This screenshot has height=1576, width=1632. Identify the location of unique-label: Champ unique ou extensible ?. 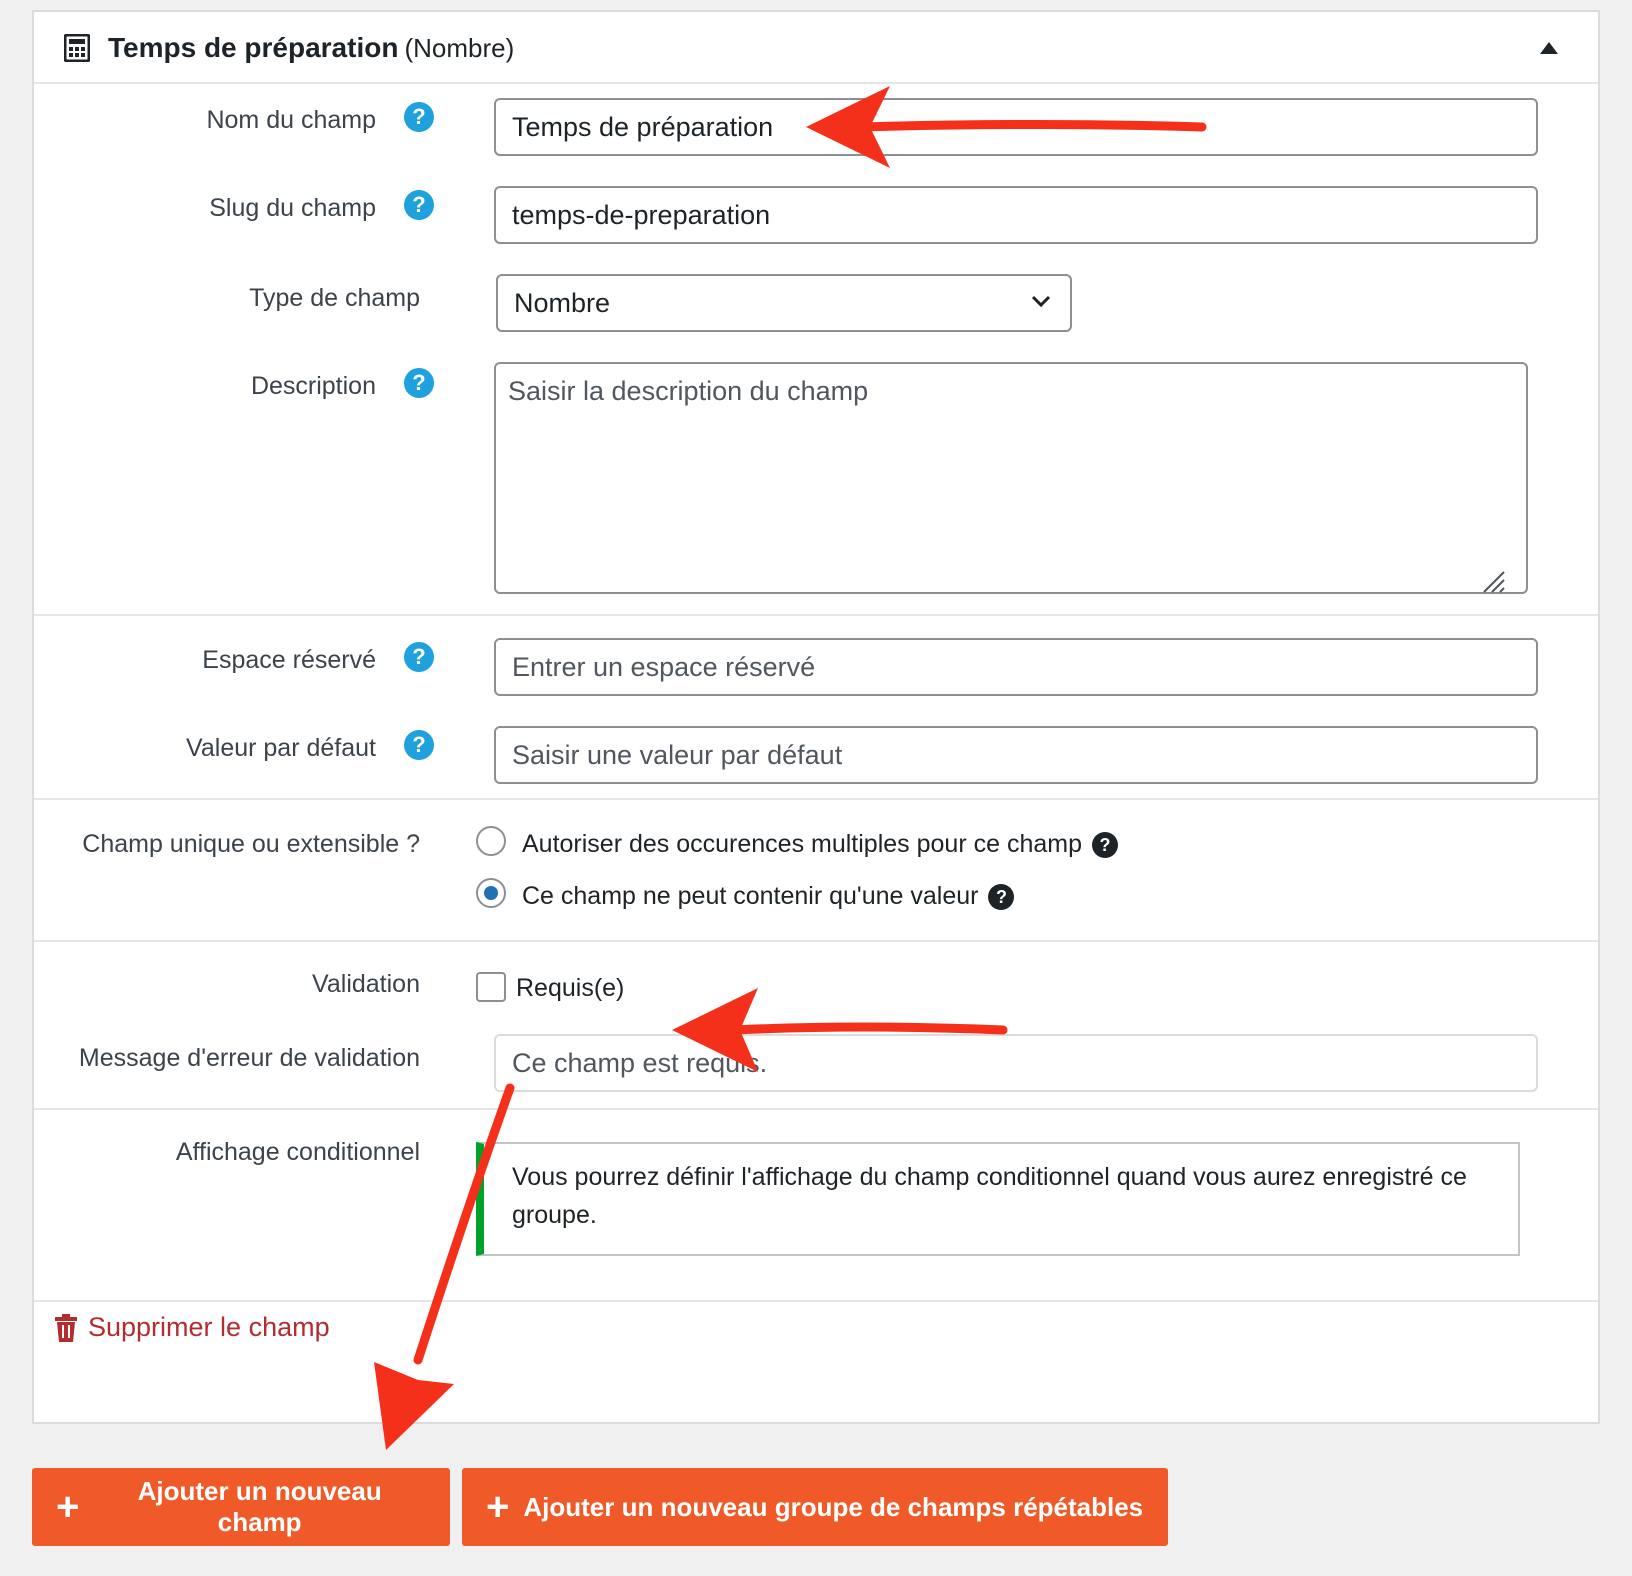
(251, 844).